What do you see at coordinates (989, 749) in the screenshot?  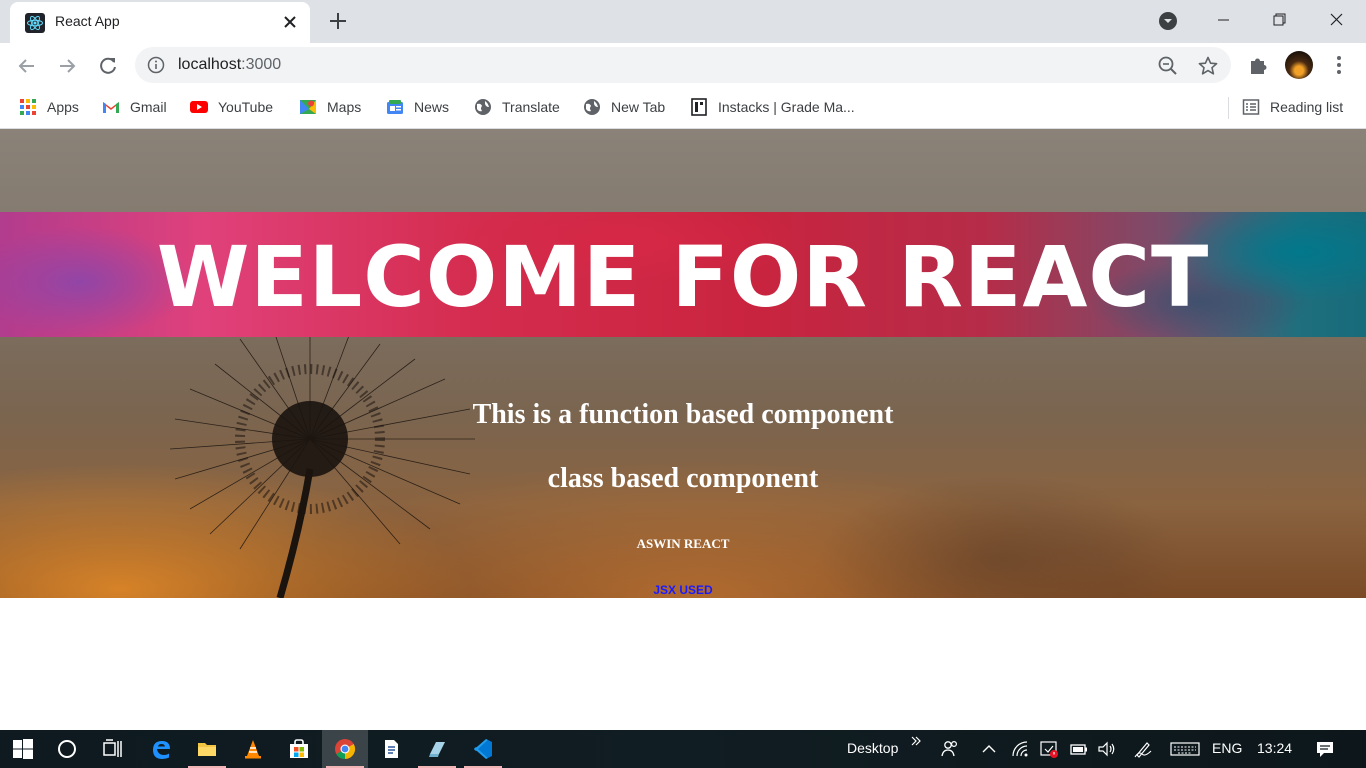 I see `show-hidden-icons-chevron-icon` at bounding box center [989, 749].